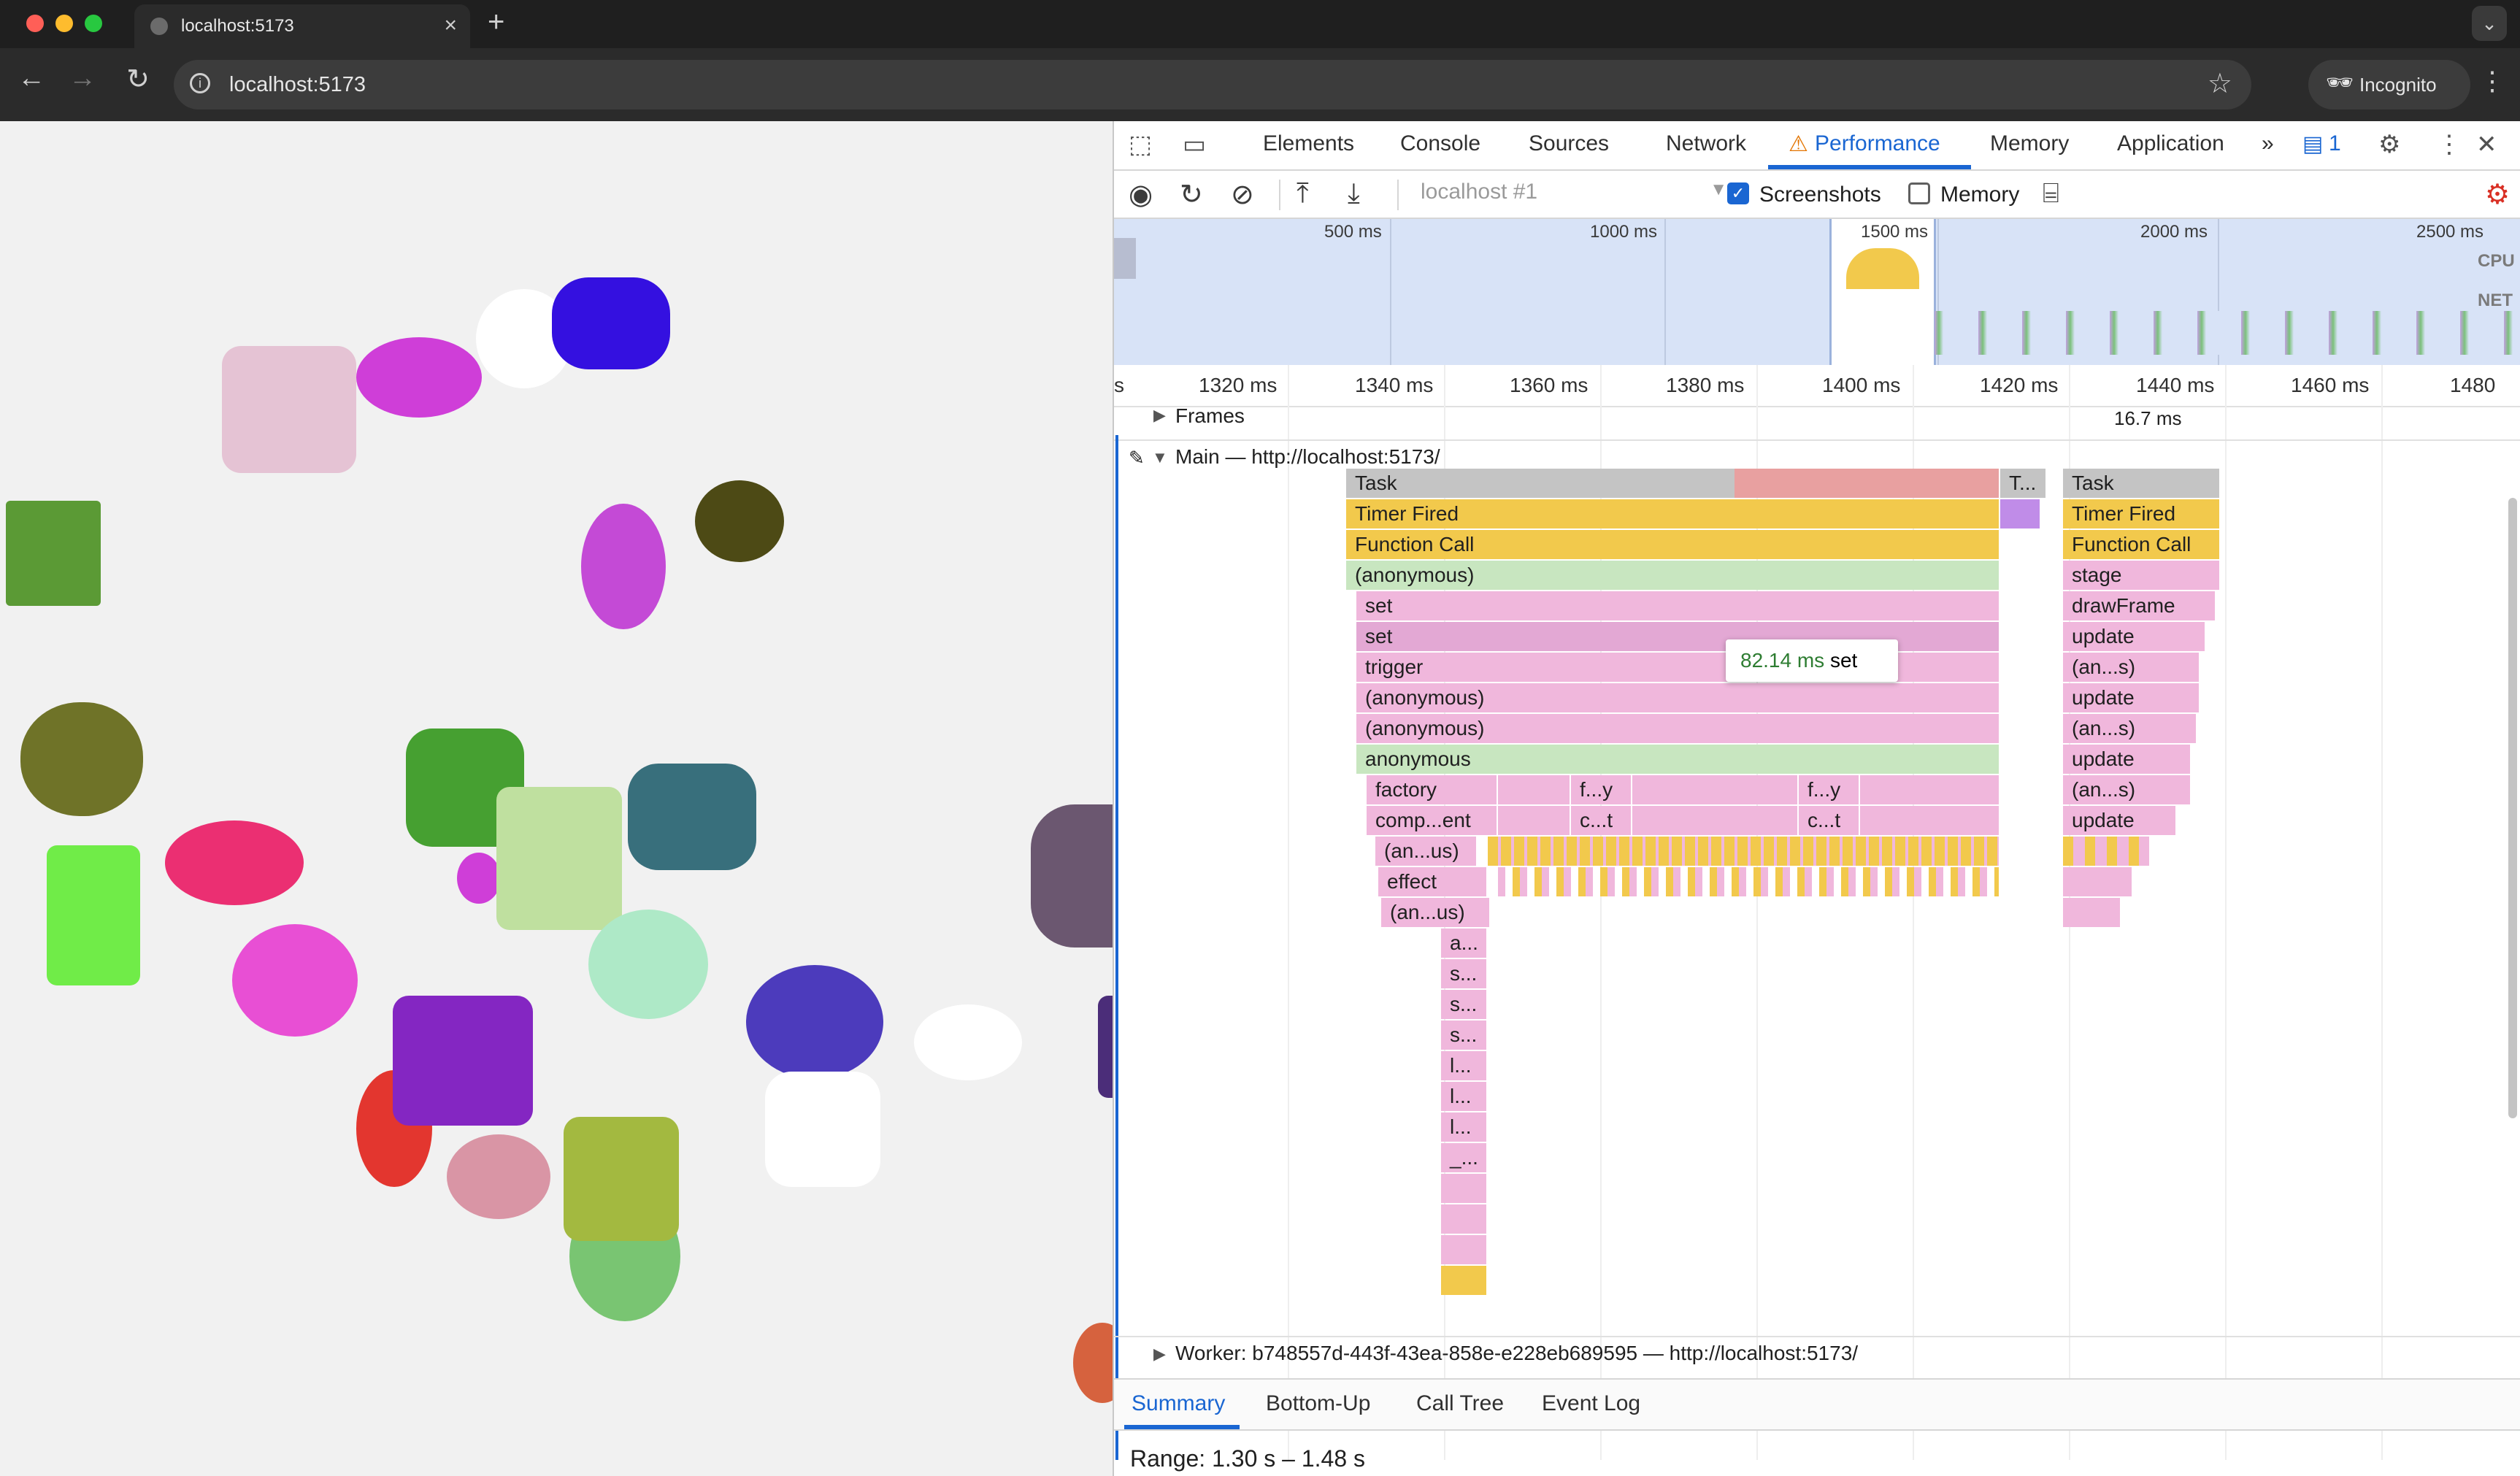  What do you see at coordinates (2139, 605) in the screenshot?
I see `flame-entry: drawFrame` at bounding box center [2139, 605].